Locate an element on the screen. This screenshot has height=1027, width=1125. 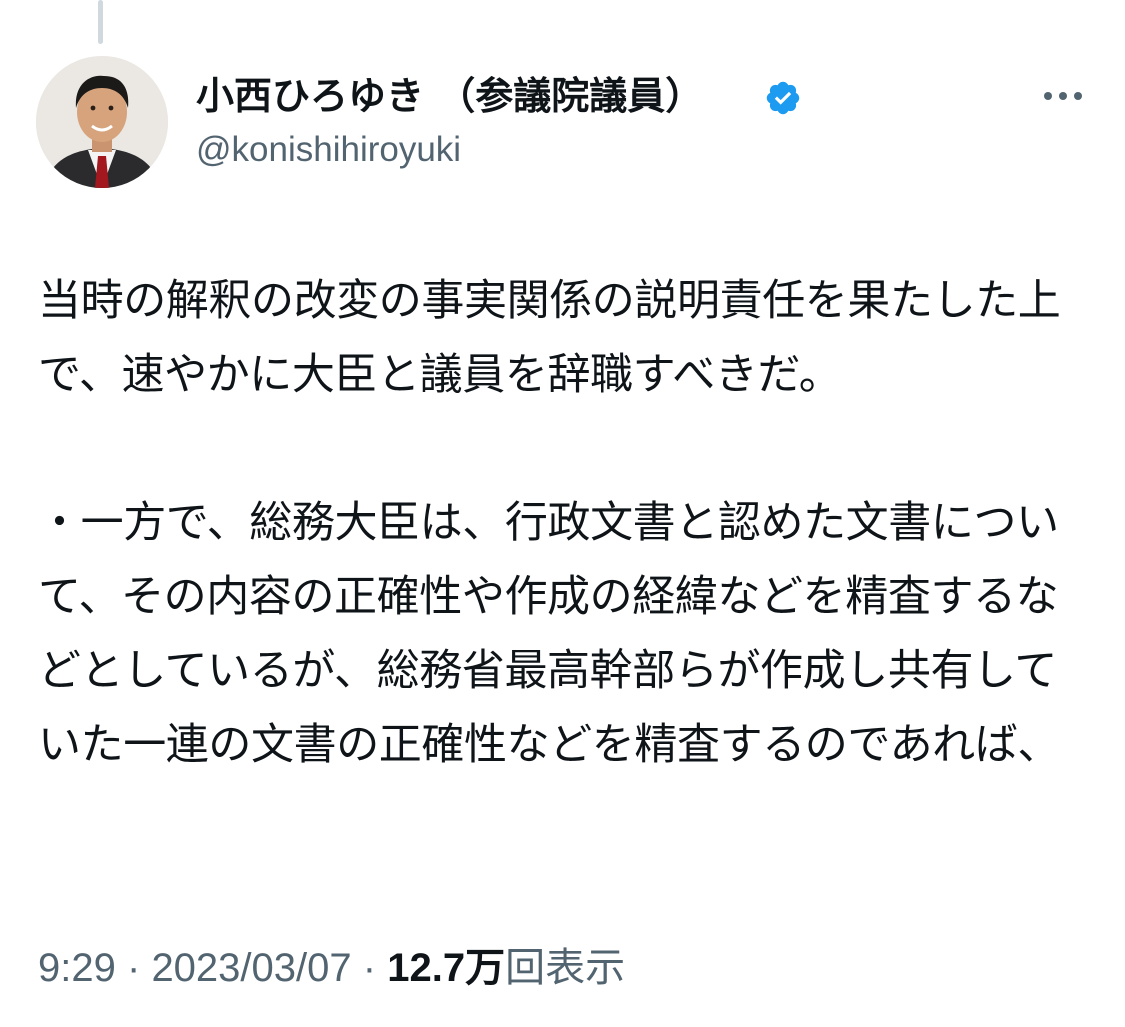
author-handle: @konishihiroyuki is located at coordinates (328, 150).